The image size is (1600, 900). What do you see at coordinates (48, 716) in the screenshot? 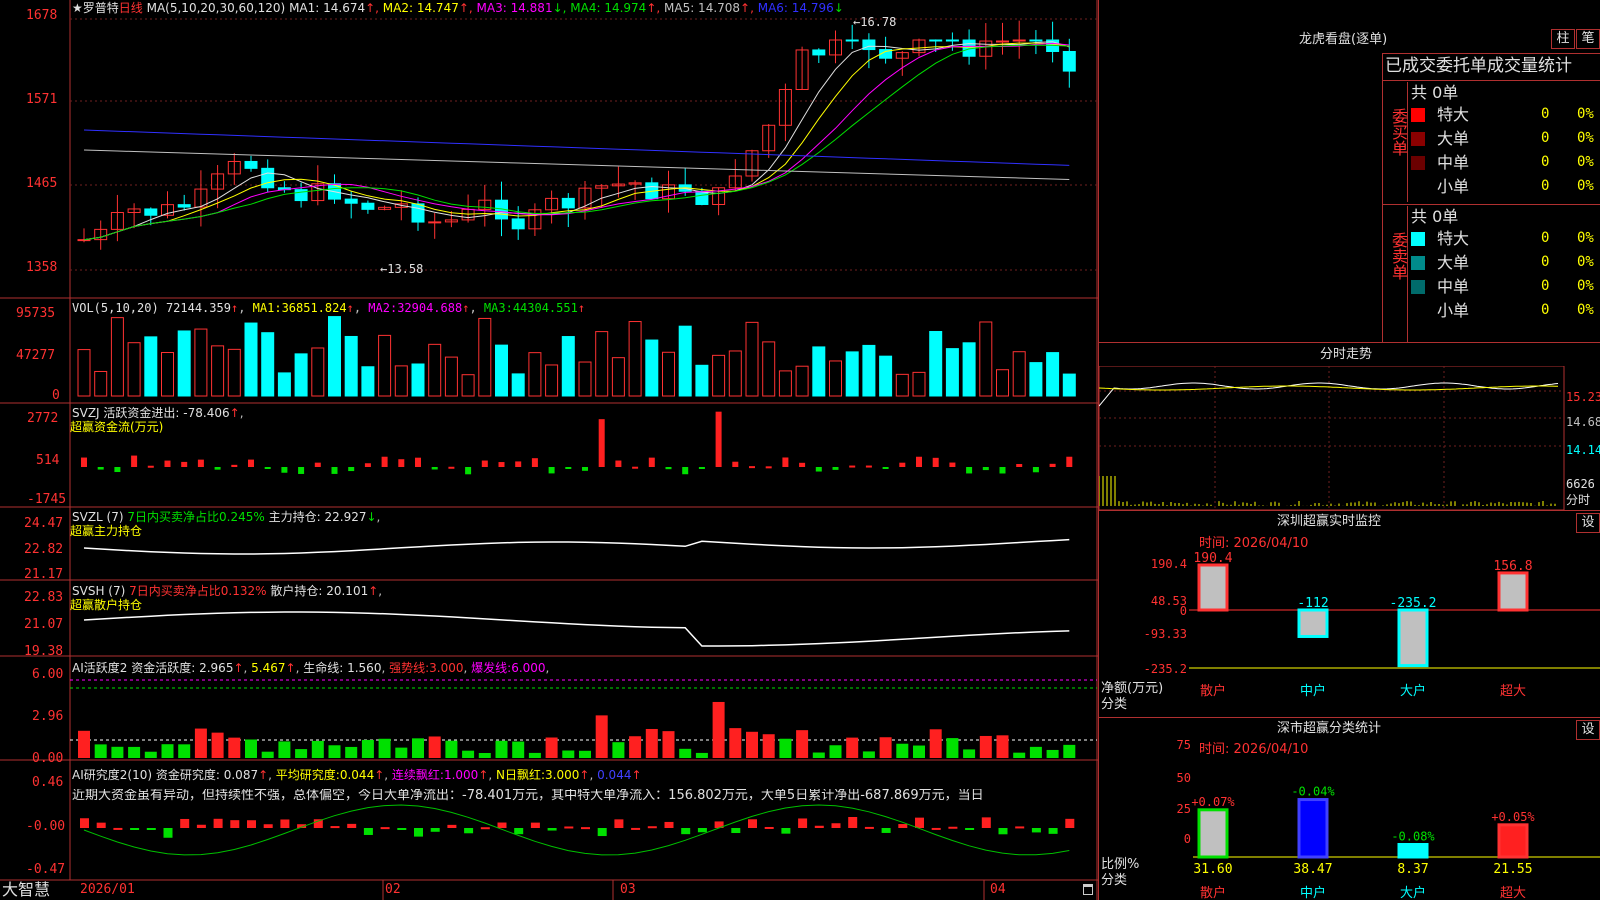
I see `ai-active-ytick-2: 2.96` at bounding box center [48, 716].